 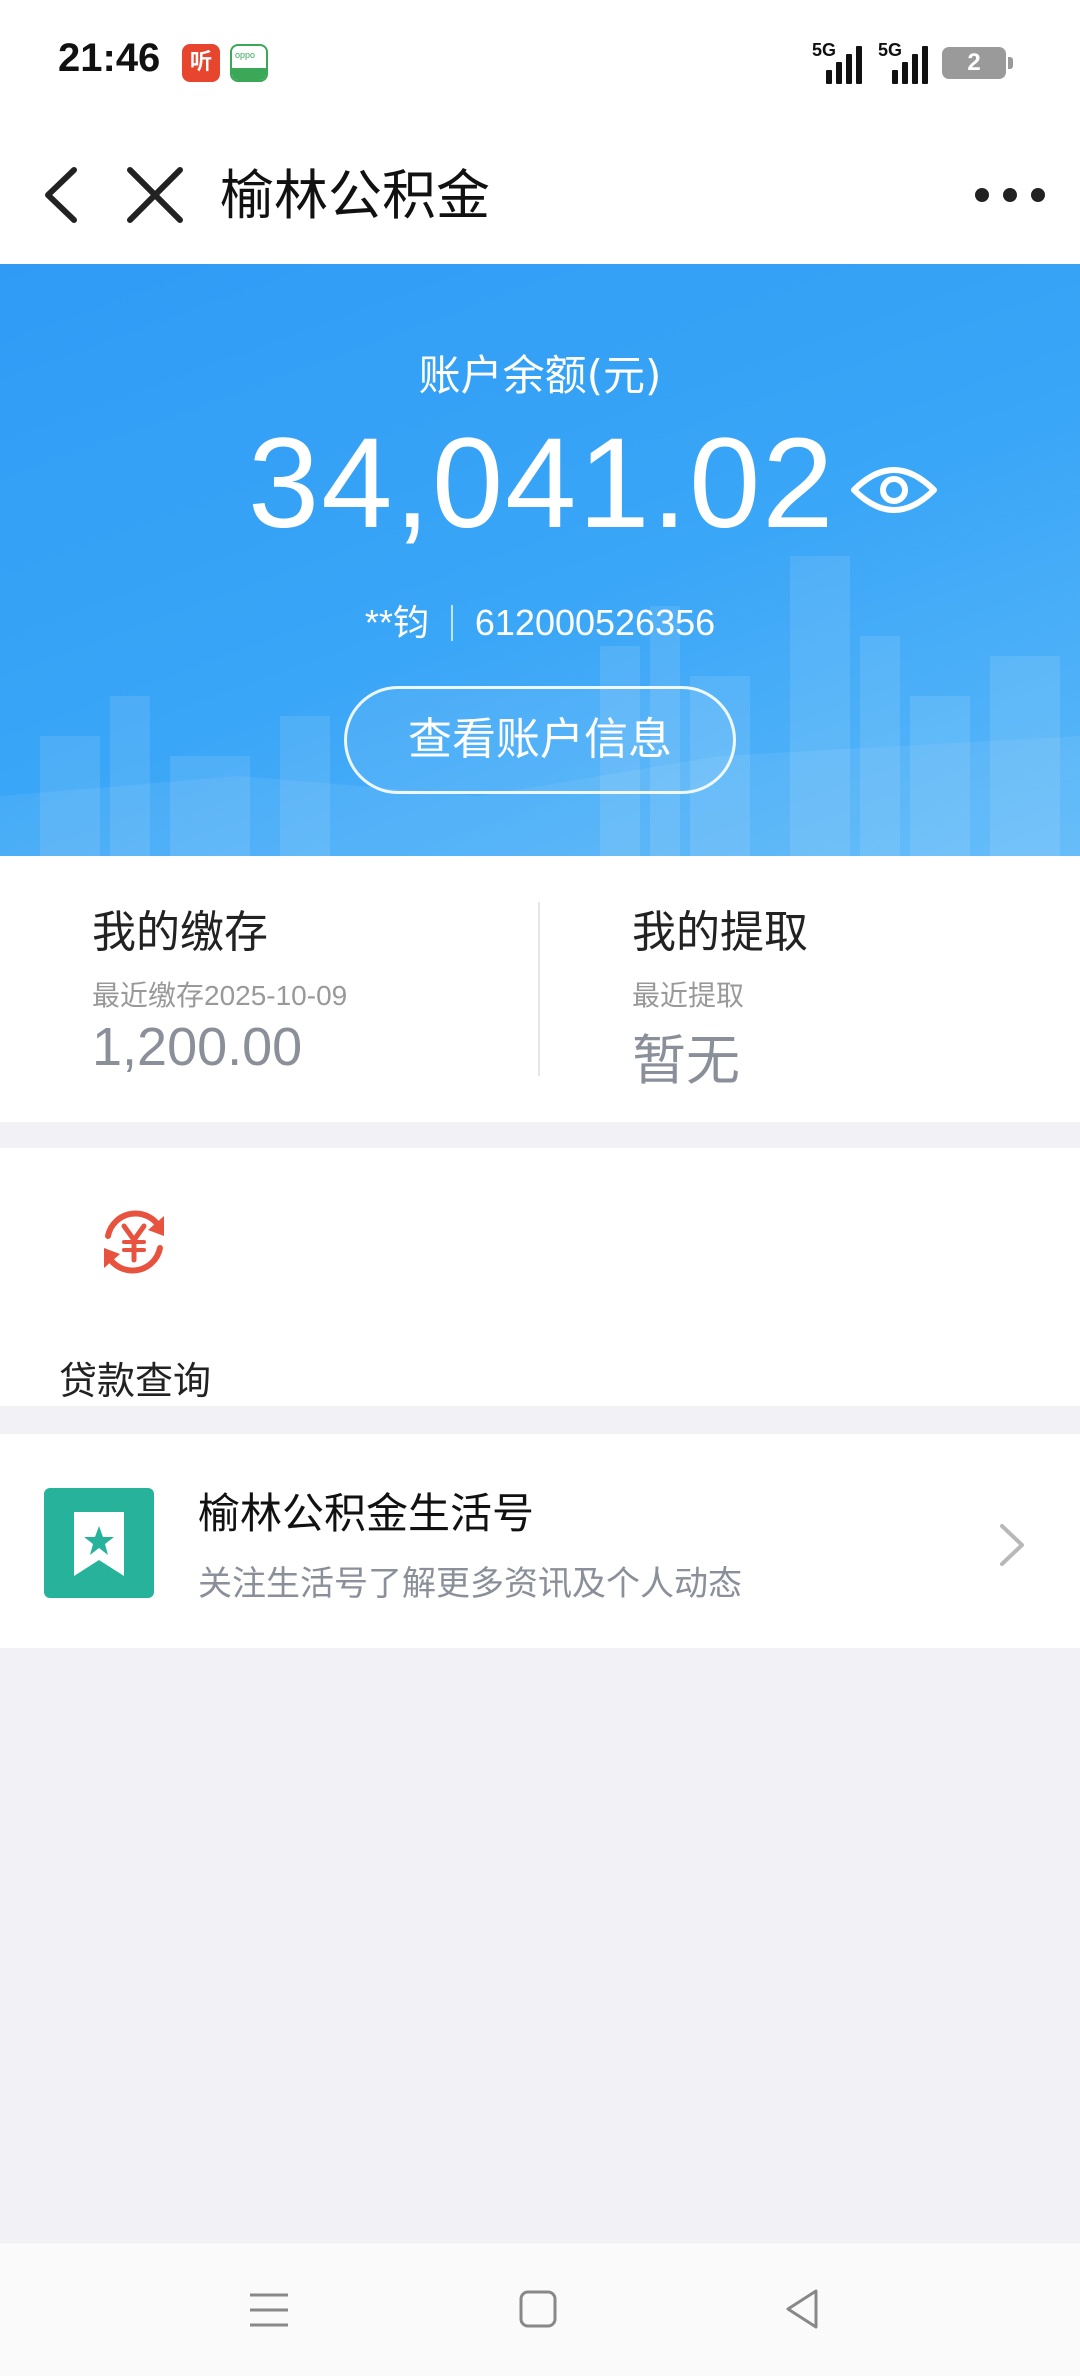 I want to click on loan-query-label: 贷款查询, so click(x=134, y=1381).